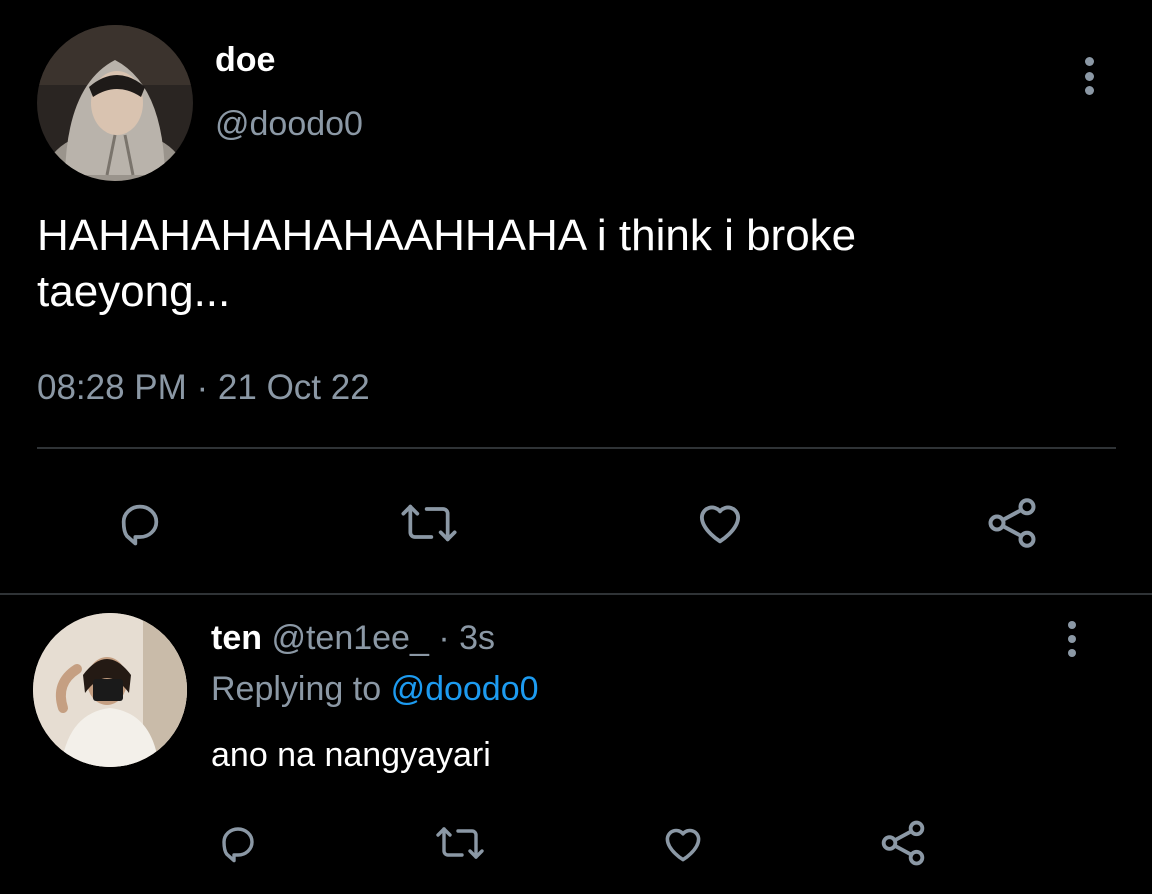 The width and height of the screenshot is (1152, 894). I want to click on replying-to: Replying to @doodo0, so click(375, 689).